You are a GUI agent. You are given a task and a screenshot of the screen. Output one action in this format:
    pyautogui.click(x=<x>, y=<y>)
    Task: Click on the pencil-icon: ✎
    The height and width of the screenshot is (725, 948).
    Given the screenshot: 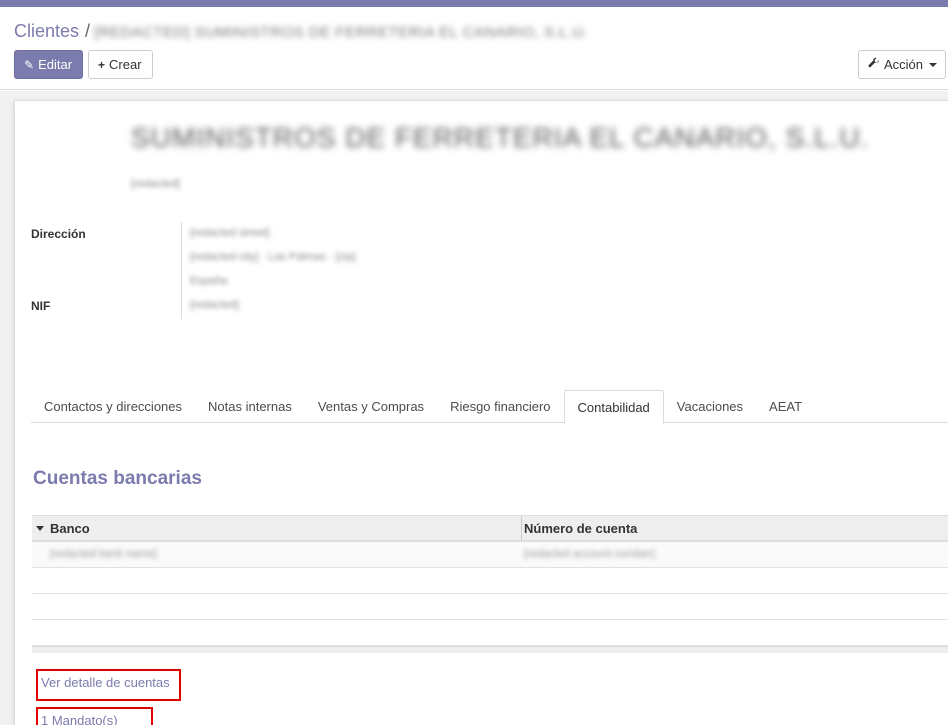 What is the action you would take?
    pyautogui.click(x=29, y=64)
    